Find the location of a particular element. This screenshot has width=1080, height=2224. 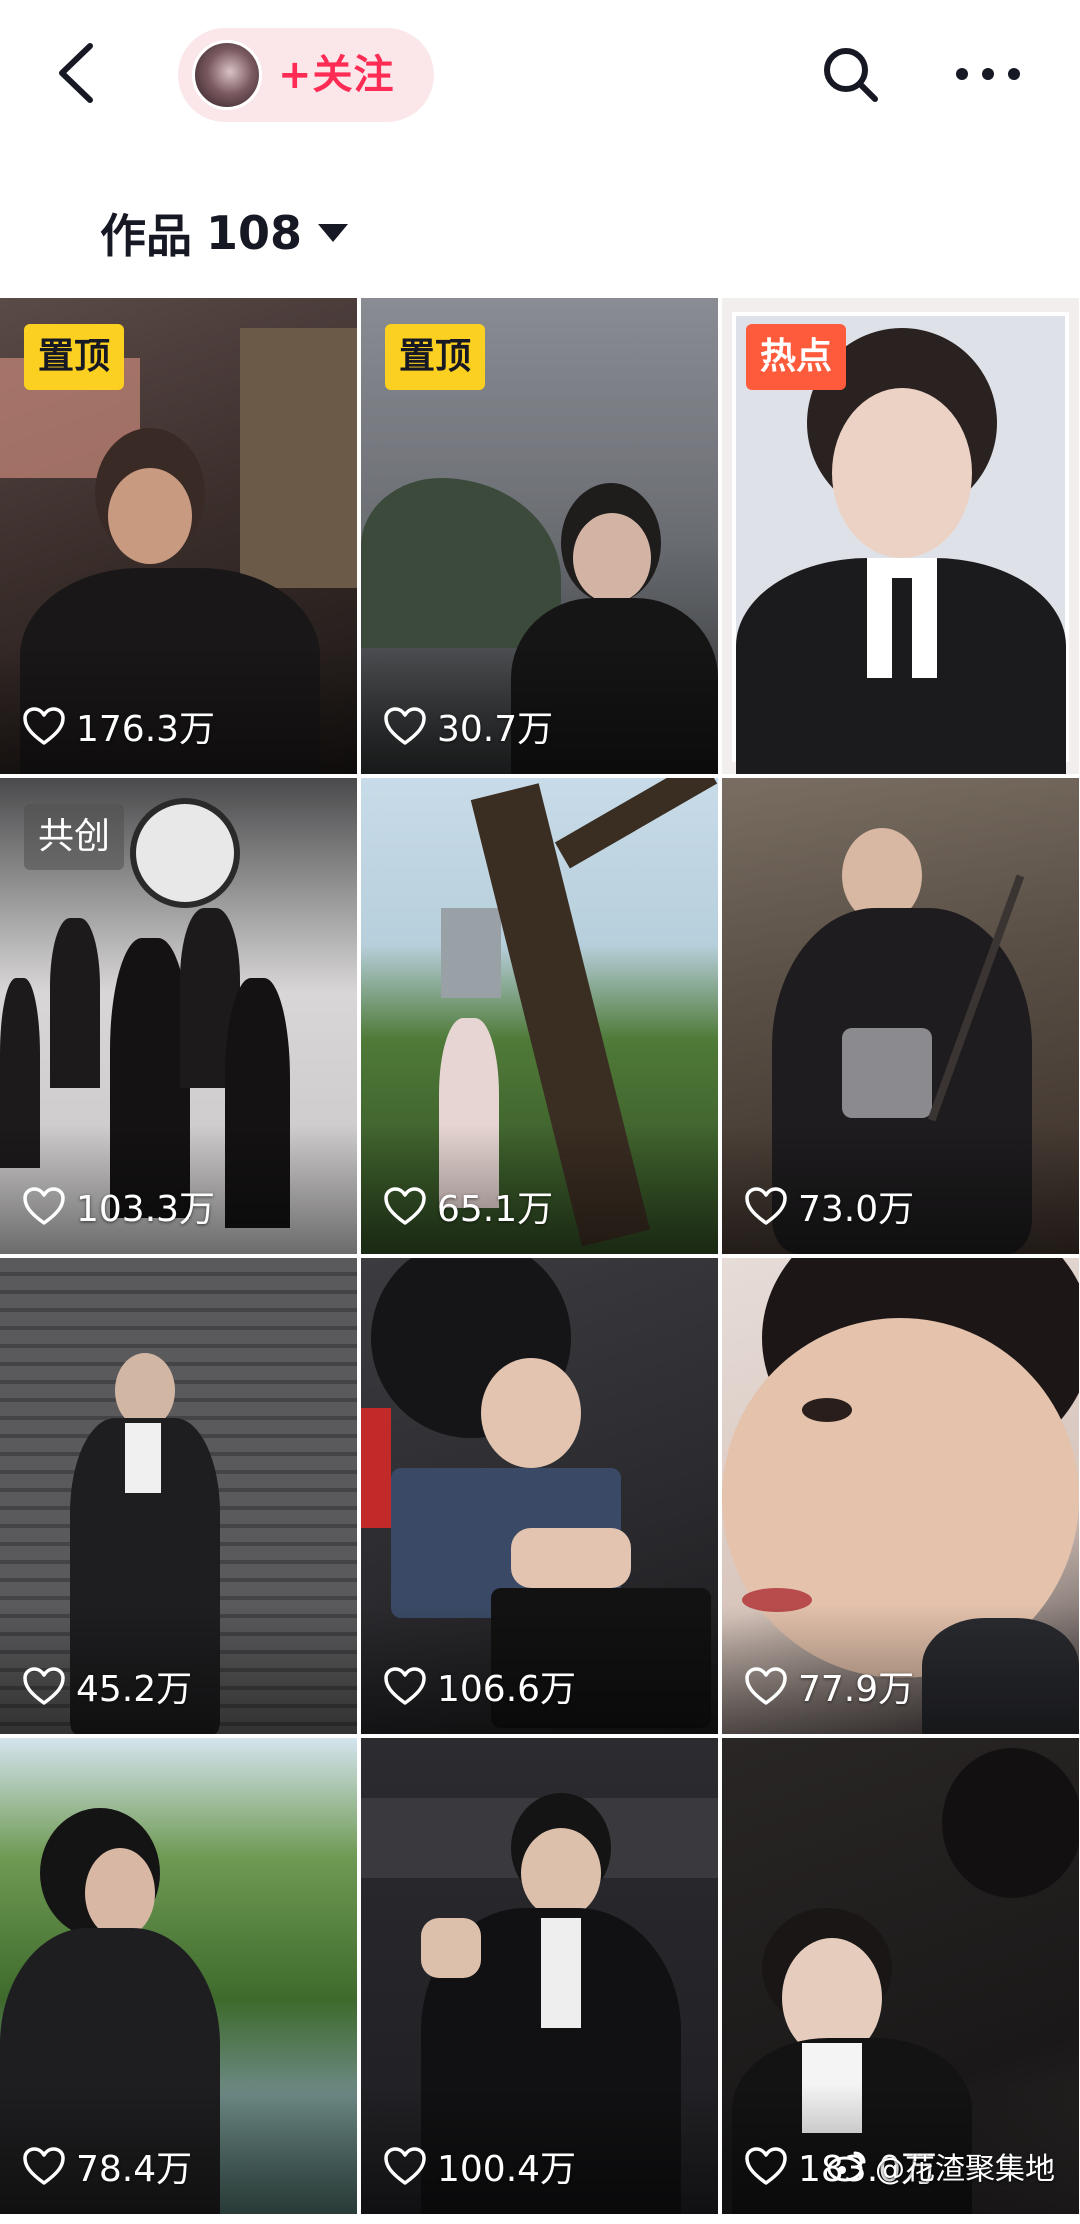

like-count: 73.0万 is located at coordinates (829, 1206).